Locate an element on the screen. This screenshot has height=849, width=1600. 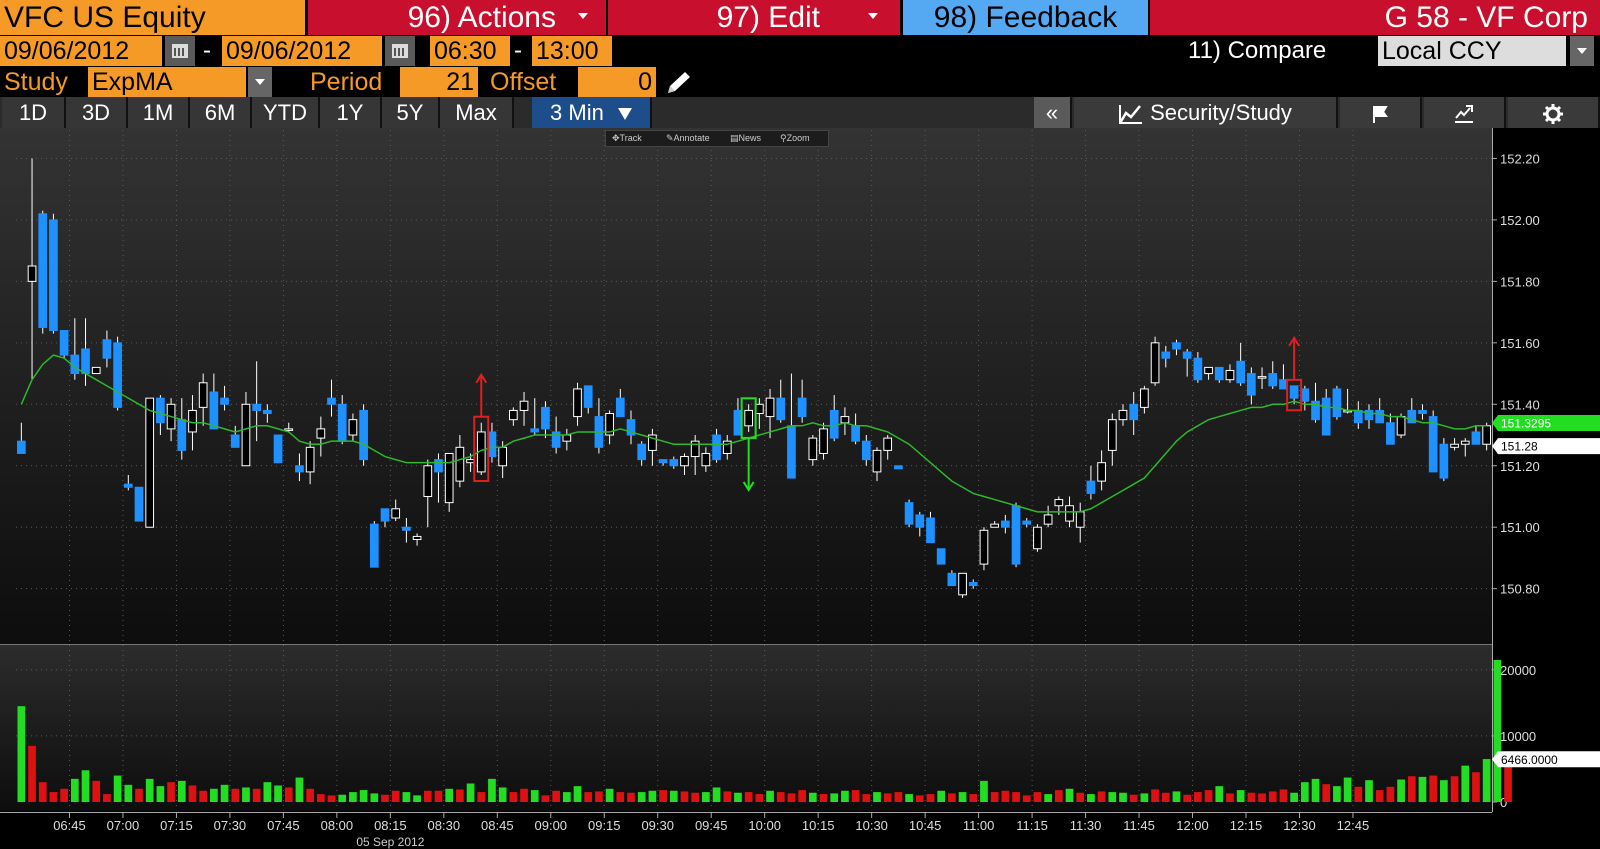
time-tick-label: 07:00 is located at coordinates (123, 825).